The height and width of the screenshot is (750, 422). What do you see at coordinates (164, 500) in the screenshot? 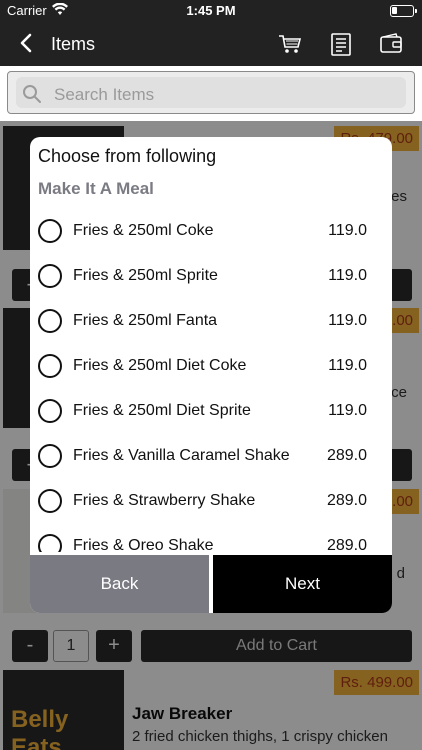
I see `option-label: Fries & Strawberry Shake` at bounding box center [164, 500].